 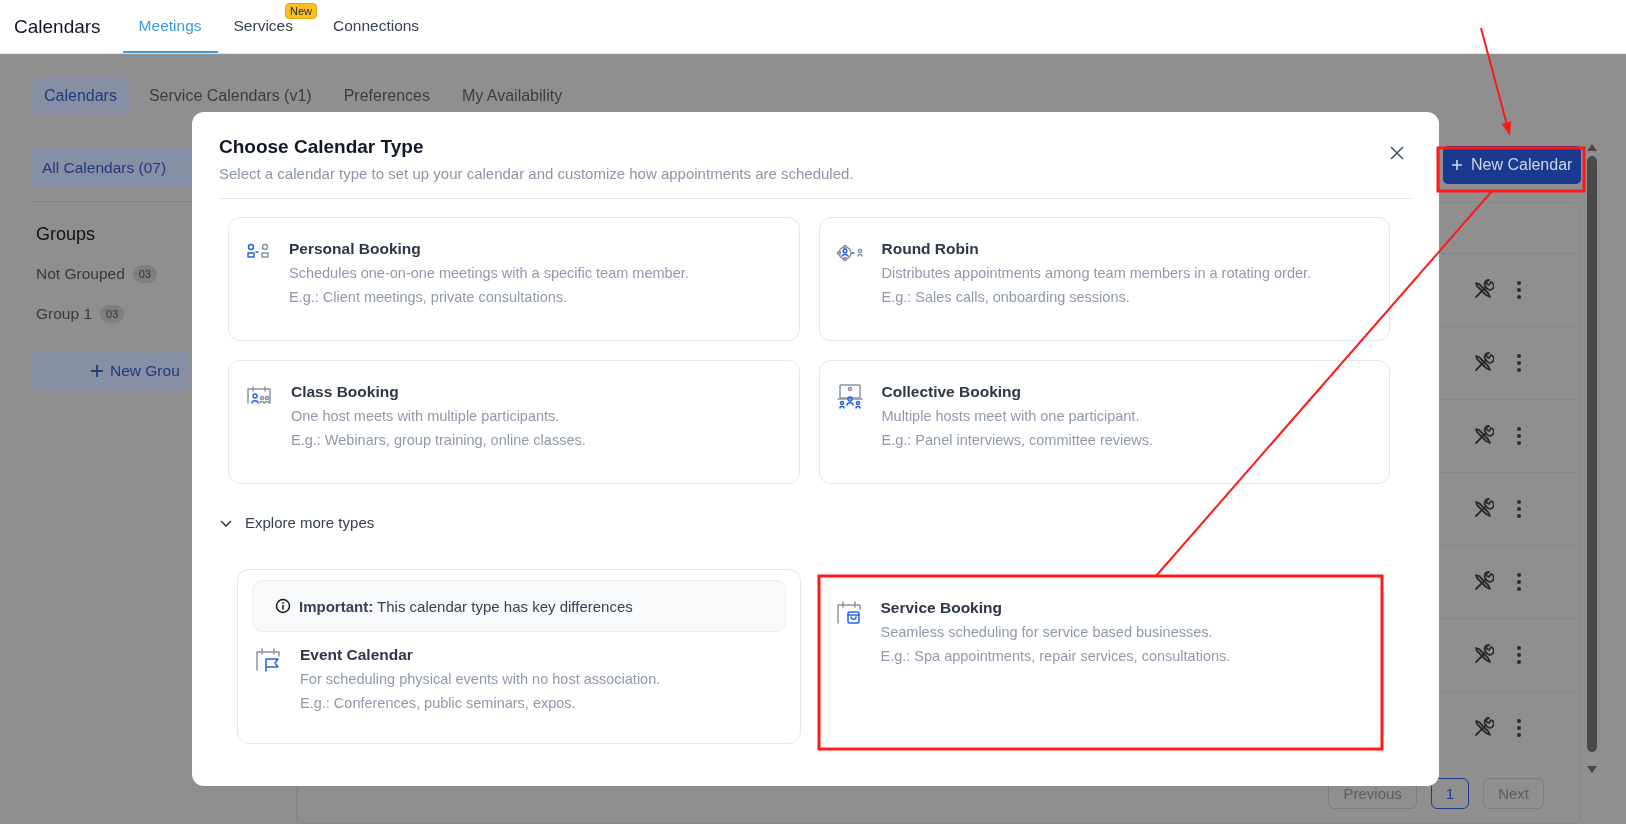 What do you see at coordinates (111, 371) in the screenshot?
I see `new-group-button: New Grou` at bounding box center [111, 371].